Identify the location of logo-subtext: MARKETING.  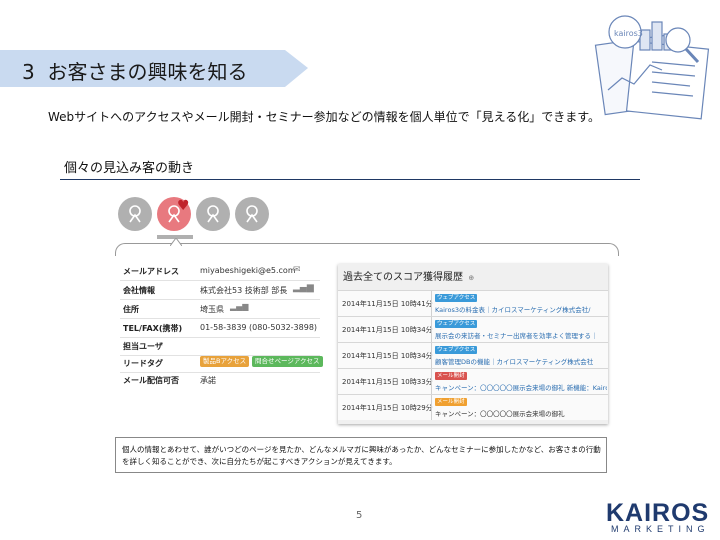
(660, 529).